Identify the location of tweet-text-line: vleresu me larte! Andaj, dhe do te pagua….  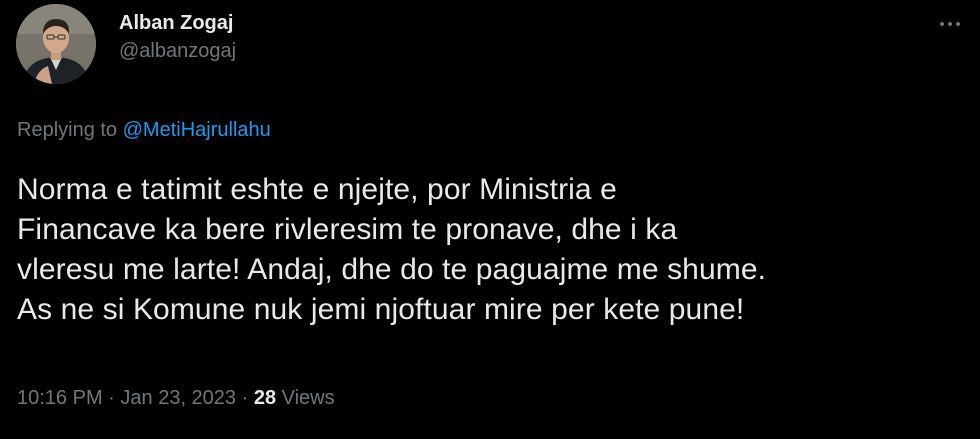
(392, 269).